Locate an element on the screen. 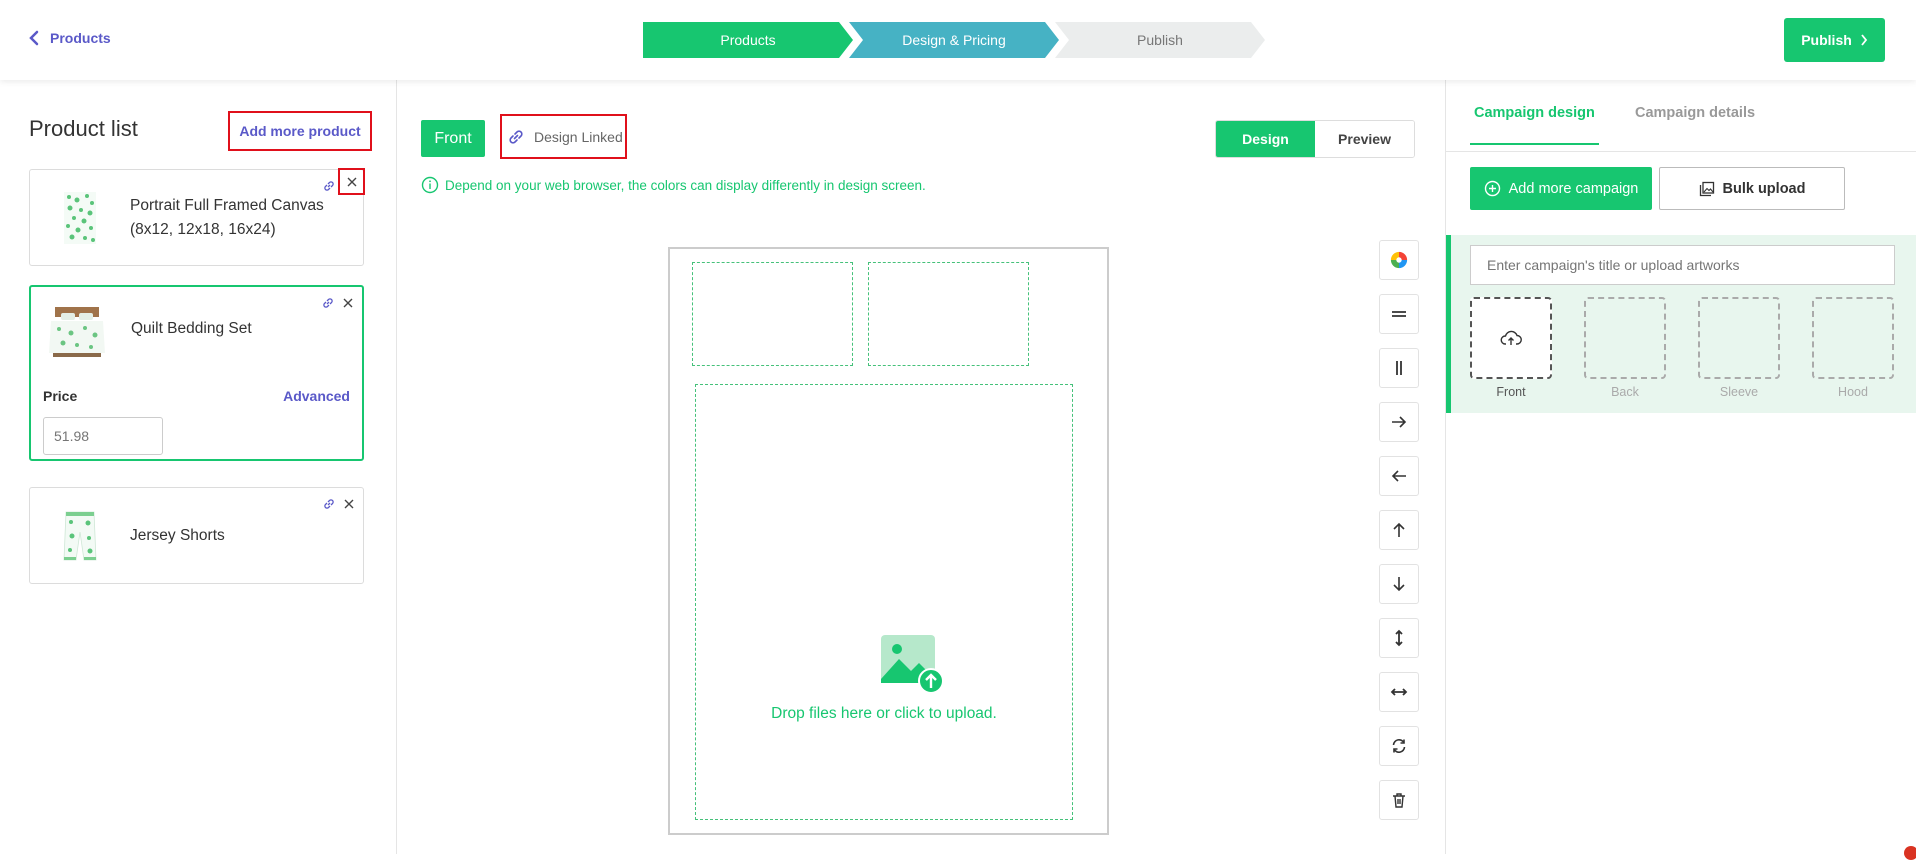 The image size is (1916, 860). campaign-title-input is located at coordinates (1682, 265).